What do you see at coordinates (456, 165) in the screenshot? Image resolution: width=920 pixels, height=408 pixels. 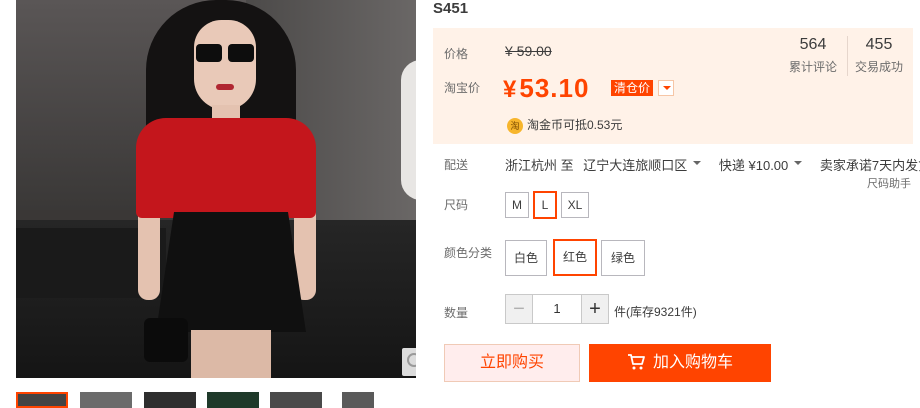 I see `shipping-label: 配送` at bounding box center [456, 165].